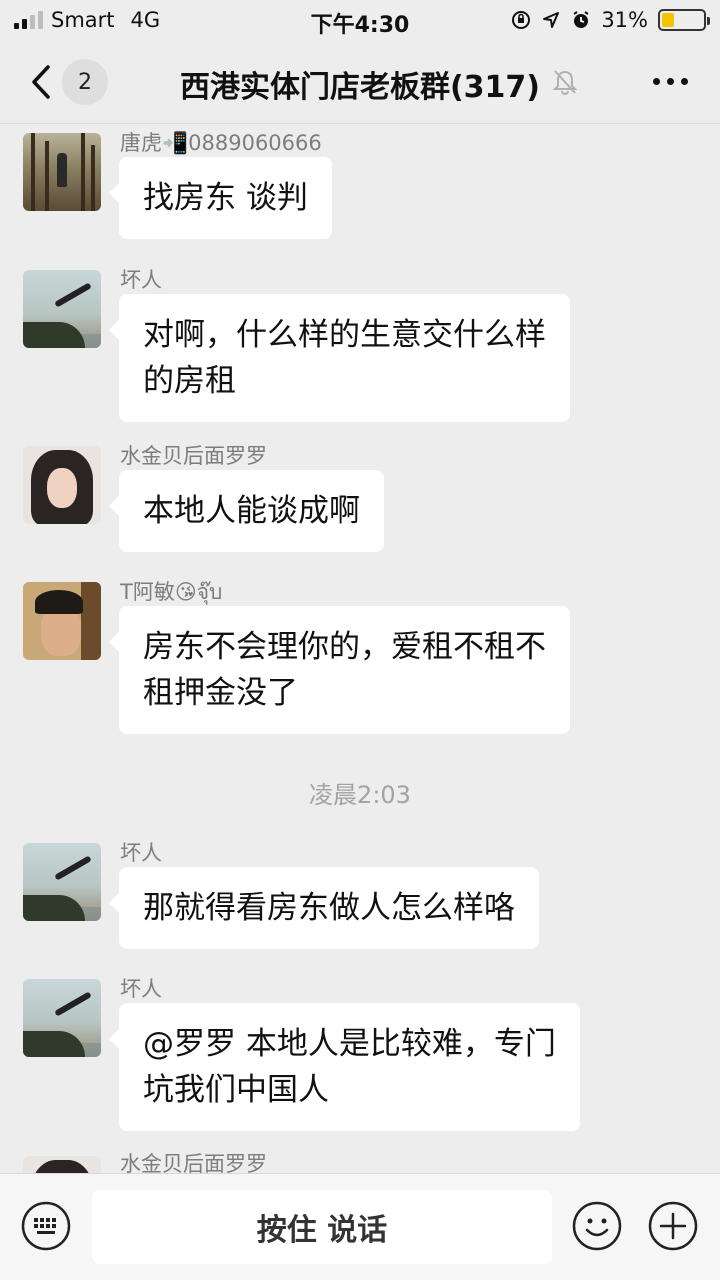  I want to click on back-arrow-icon, so click(41, 82).